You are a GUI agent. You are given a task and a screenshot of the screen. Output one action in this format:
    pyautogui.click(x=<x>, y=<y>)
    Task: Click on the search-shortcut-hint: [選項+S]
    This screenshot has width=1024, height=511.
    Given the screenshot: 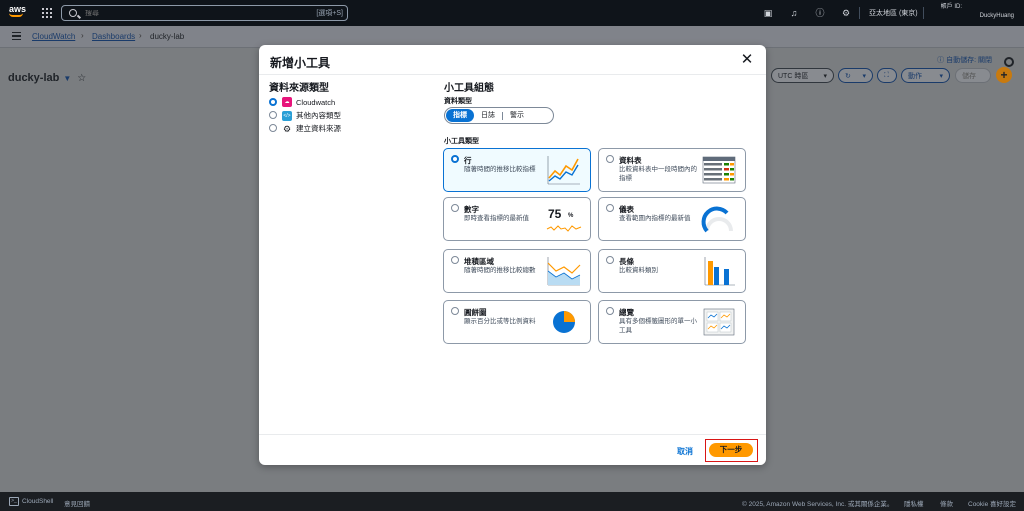 What is the action you would take?
    pyautogui.click(x=329, y=13)
    